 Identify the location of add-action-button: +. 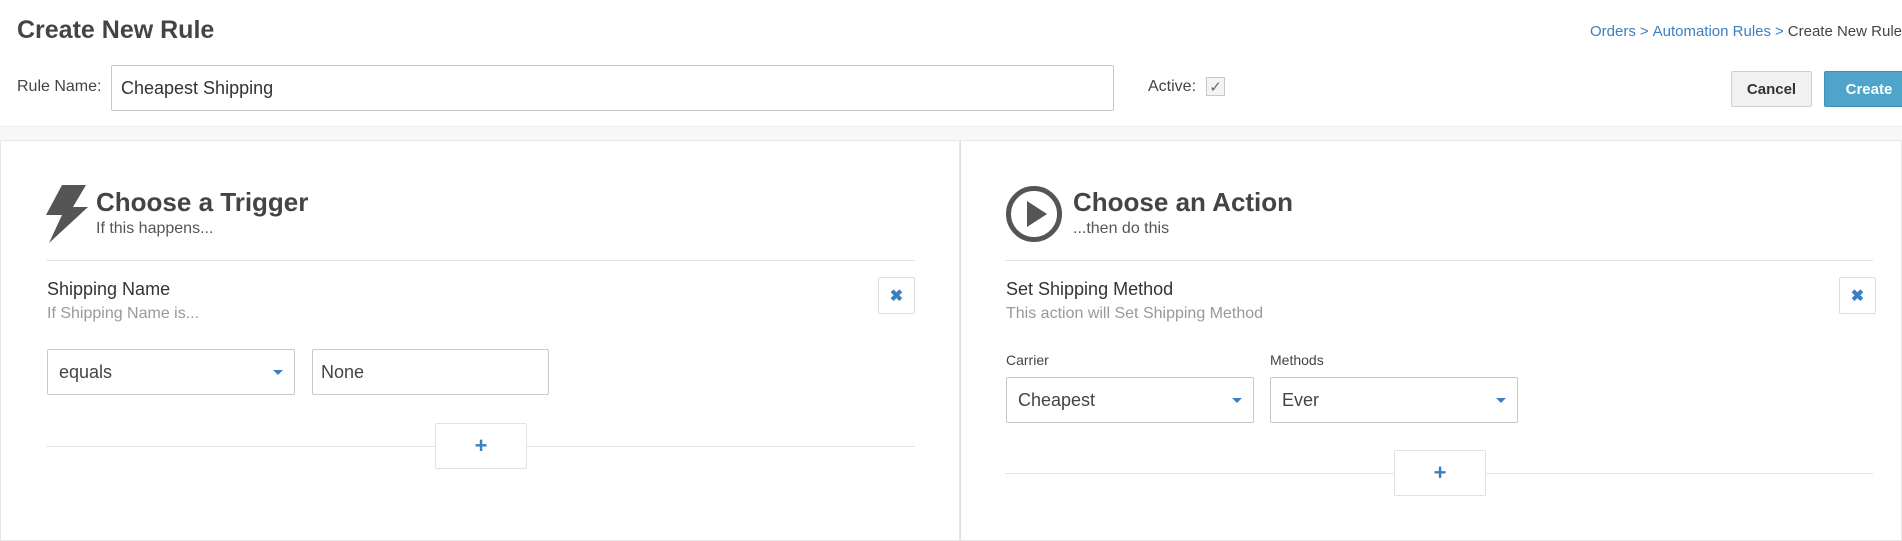
(1440, 473).